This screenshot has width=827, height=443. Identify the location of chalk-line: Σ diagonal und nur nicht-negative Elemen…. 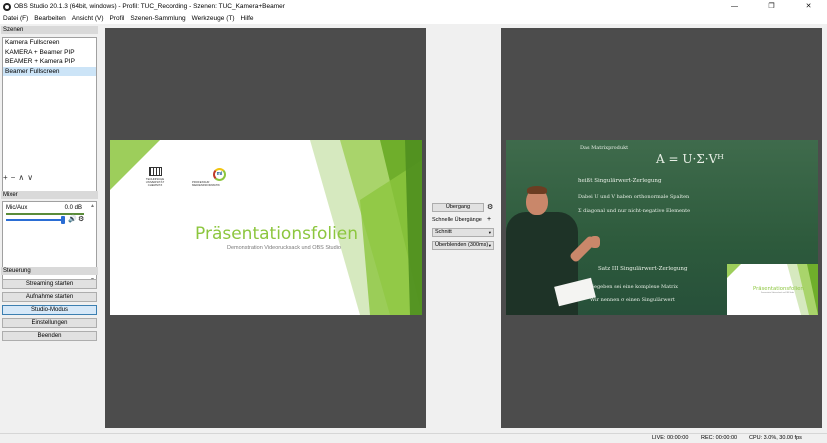
(634, 211).